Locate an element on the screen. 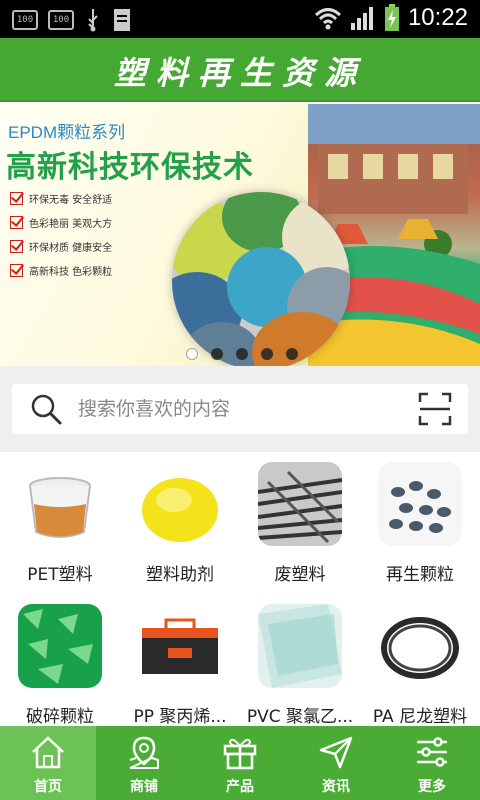 The image size is (480, 800). category-label: 再生颗粒 is located at coordinates (420, 575).